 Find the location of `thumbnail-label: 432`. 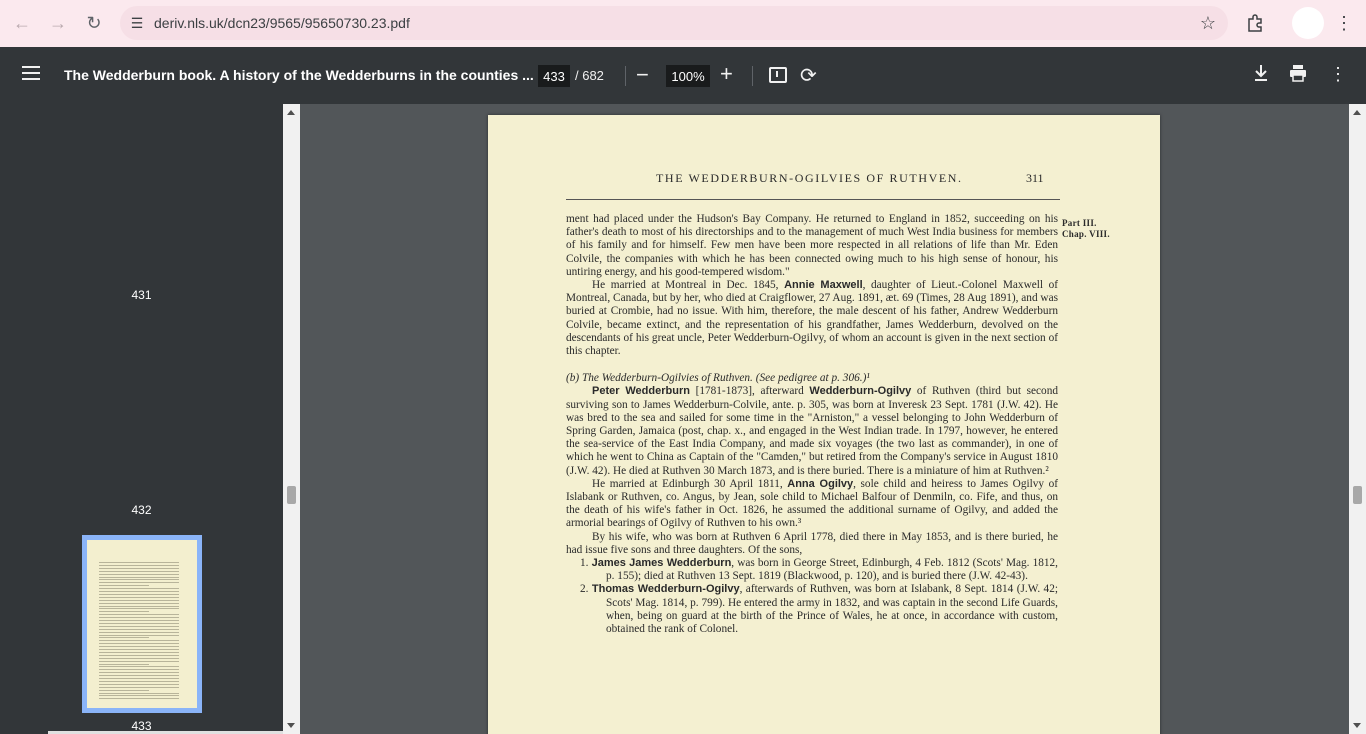

thumbnail-label: 432 is located at coordinates (141, 510).